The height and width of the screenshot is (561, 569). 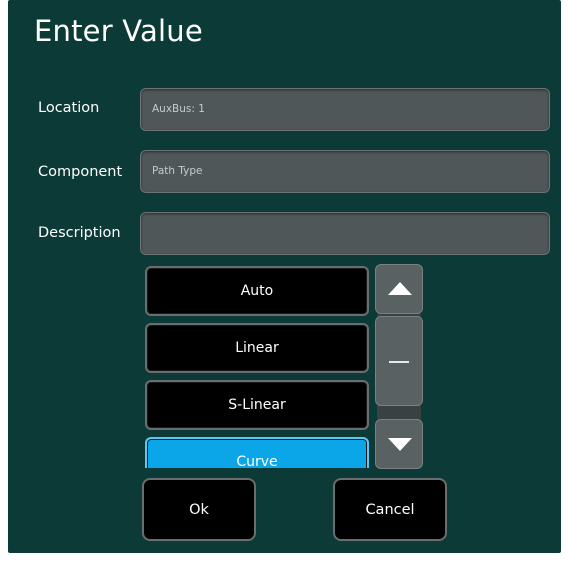 I want to click on component-field: Path Type, so click(x=345, y=171).